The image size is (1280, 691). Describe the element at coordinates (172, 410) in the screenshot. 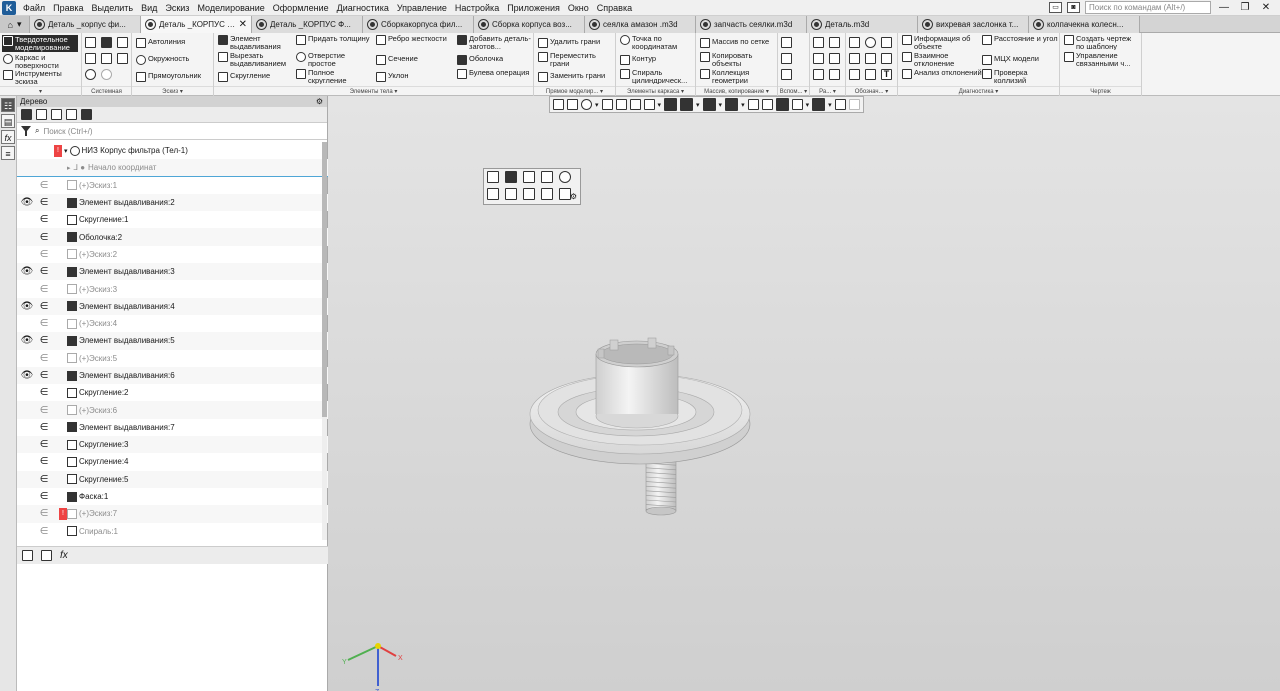

I see `tree-item: ∈ (+)Эскиз:6` at that location.